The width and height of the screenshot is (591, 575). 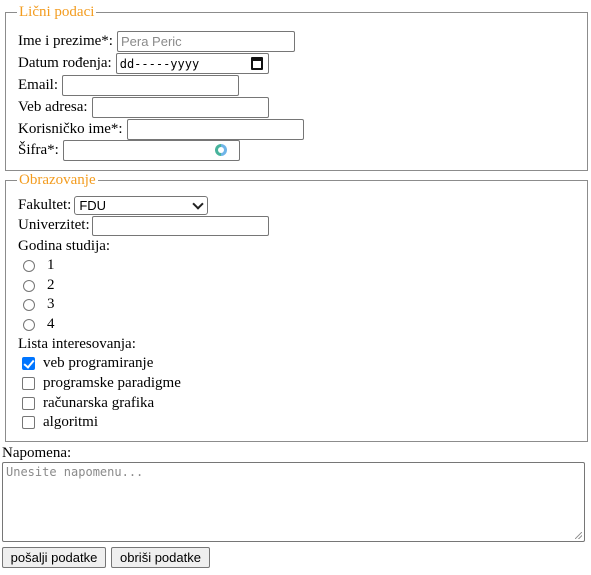 I want to click on full-name-input: Pera Peric, so click(x=205, y=41).